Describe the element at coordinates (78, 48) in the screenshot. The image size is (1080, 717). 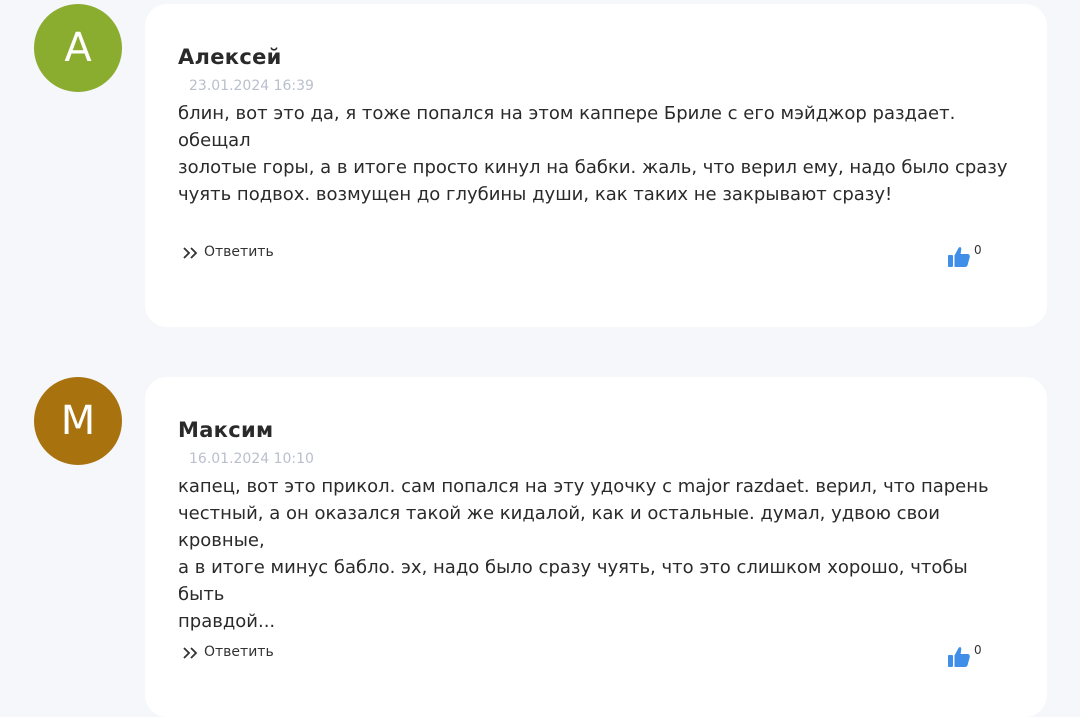
I see `avatar: А` at that location.